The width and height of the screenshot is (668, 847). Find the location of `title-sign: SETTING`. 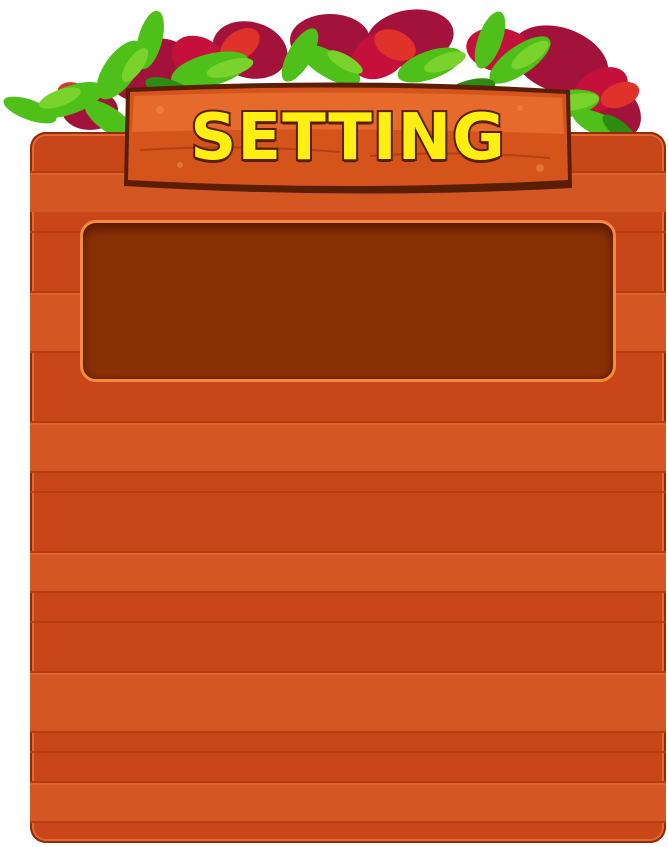

title-sign: SETTING is located at coordinates (348, 139).